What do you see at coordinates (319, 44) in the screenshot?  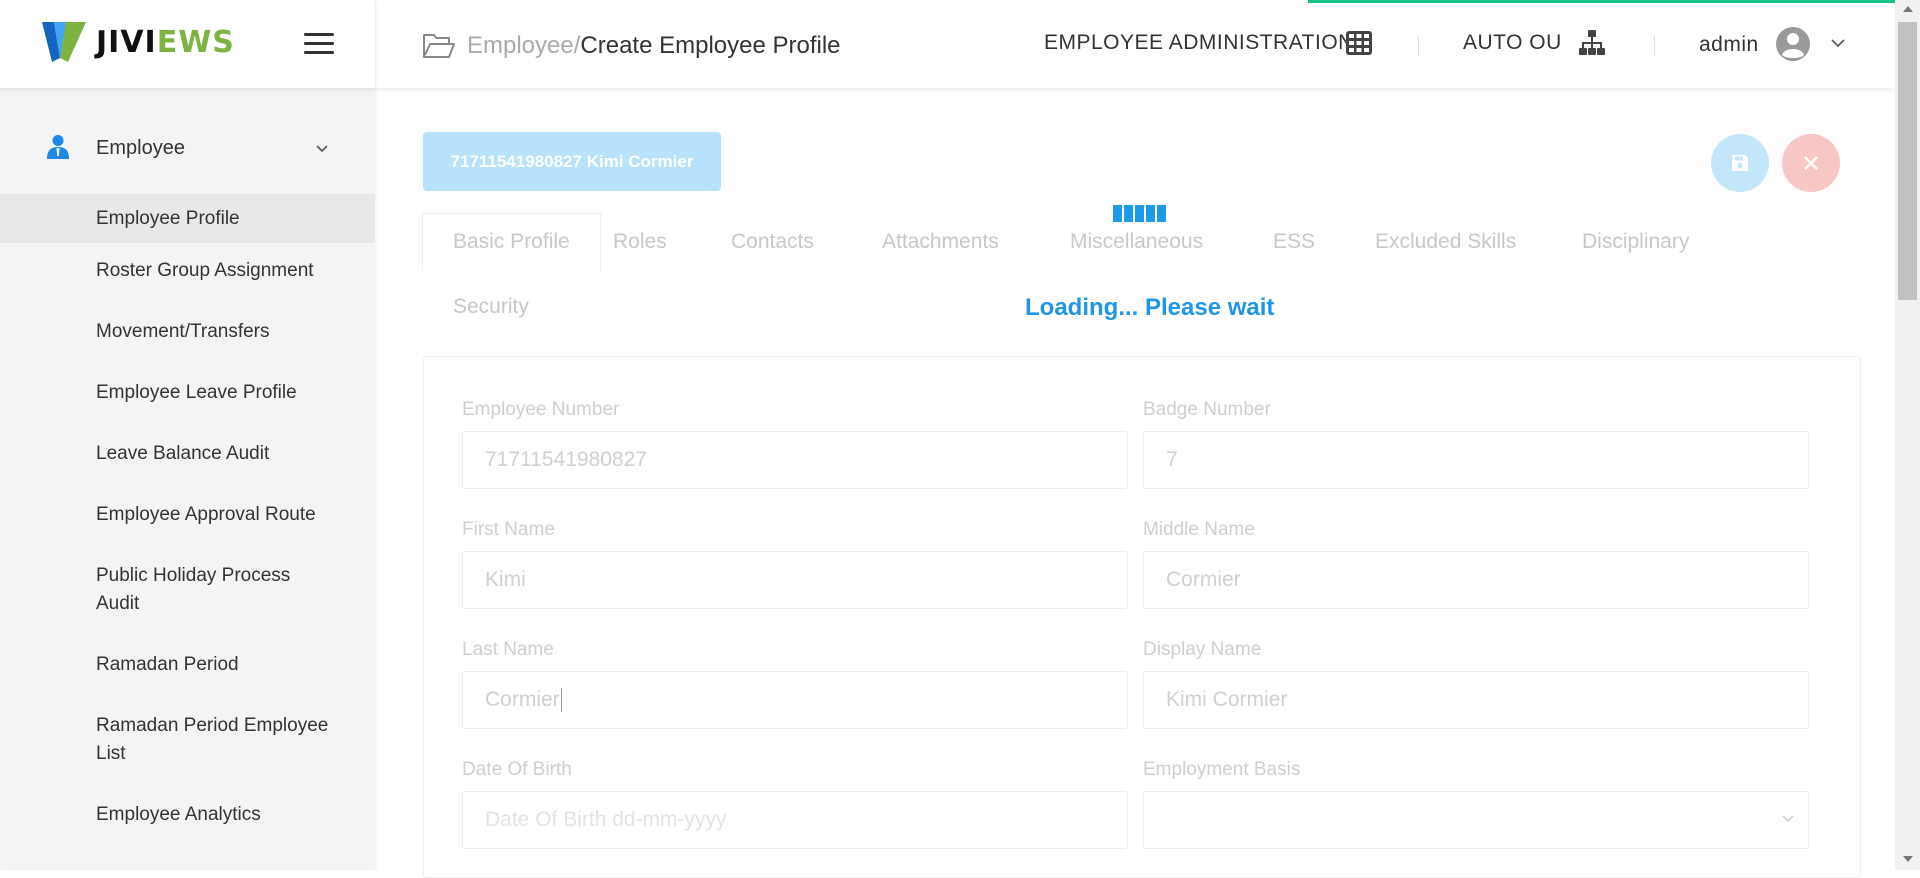 I see `hamburger-menu-icon` at bounding box center [319, 44].